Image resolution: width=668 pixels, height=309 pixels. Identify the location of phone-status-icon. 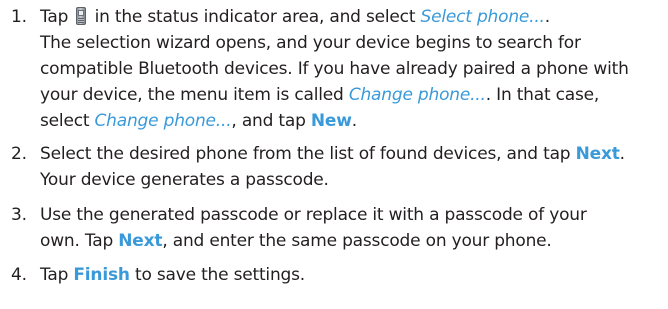
(81, 16).